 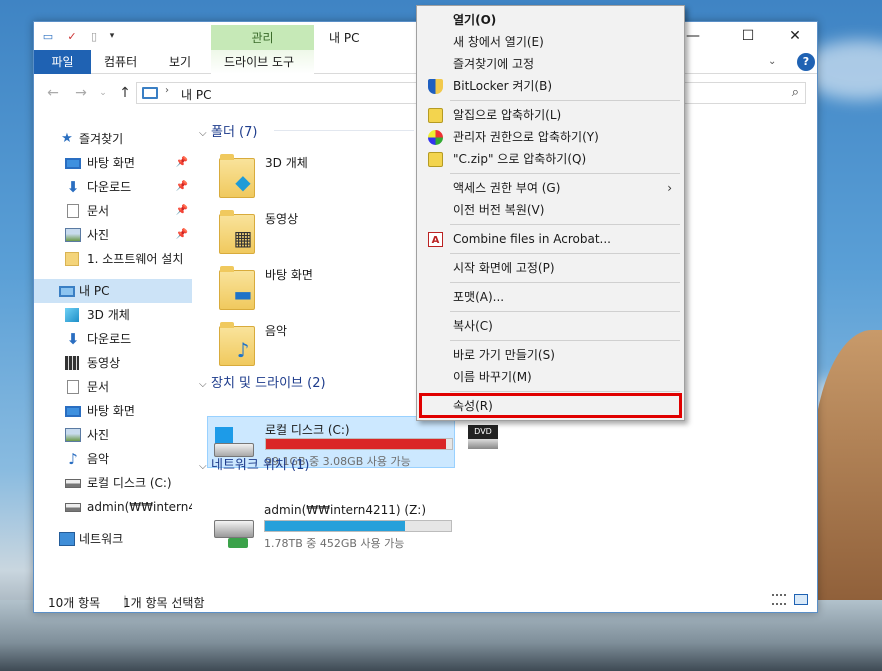 What do you see at coordinates (806, 62) in the screenshot?
I see `help-icon: ?` at bounding box center [806, 62].